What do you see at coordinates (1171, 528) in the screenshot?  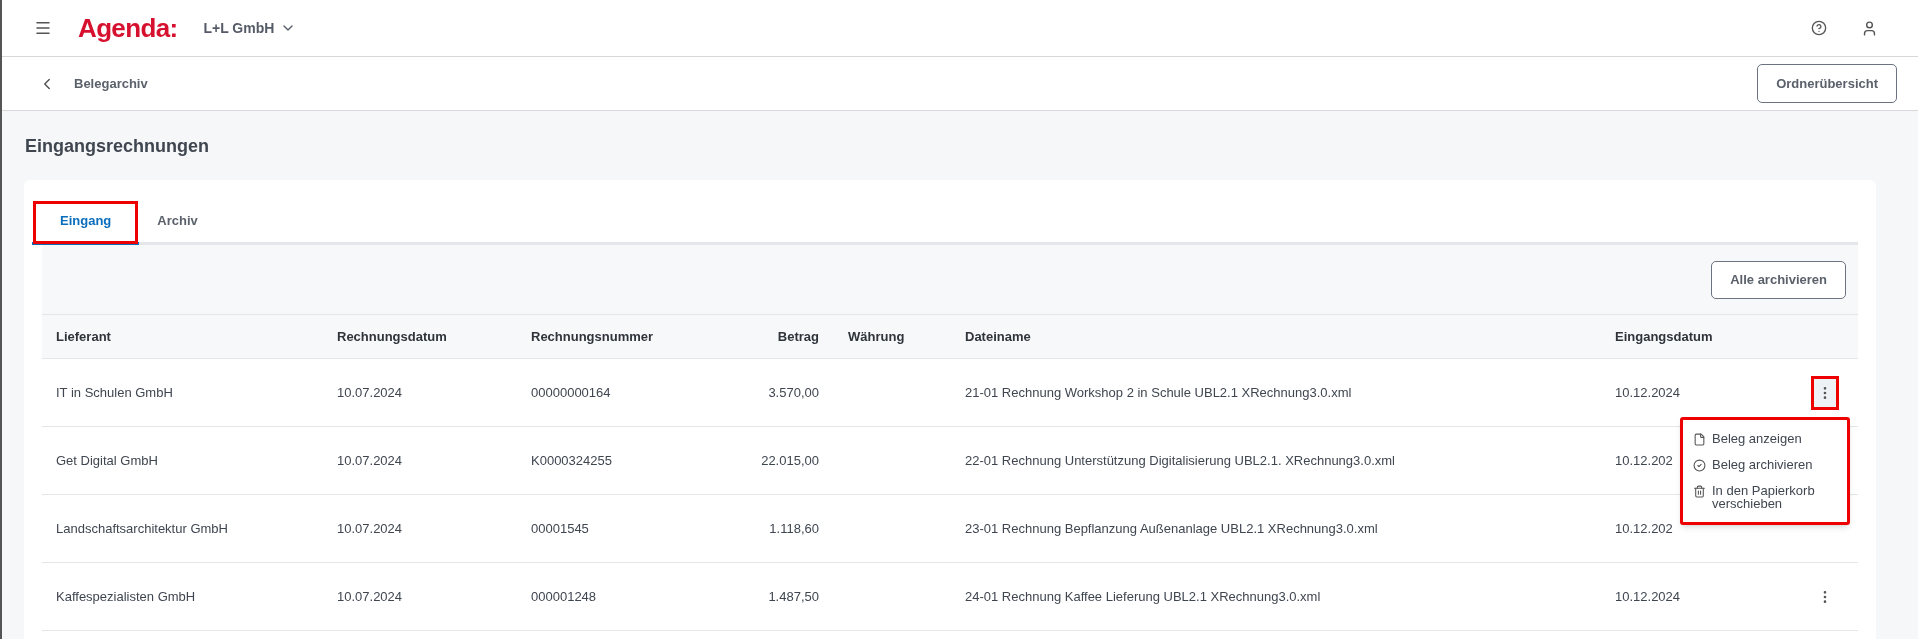 I see `table-cell: 23-01 Rechnung Bepflanzung Außenanlage UBL2.1 XRechnung3.0.xml` at bounding box center [1171, 528].